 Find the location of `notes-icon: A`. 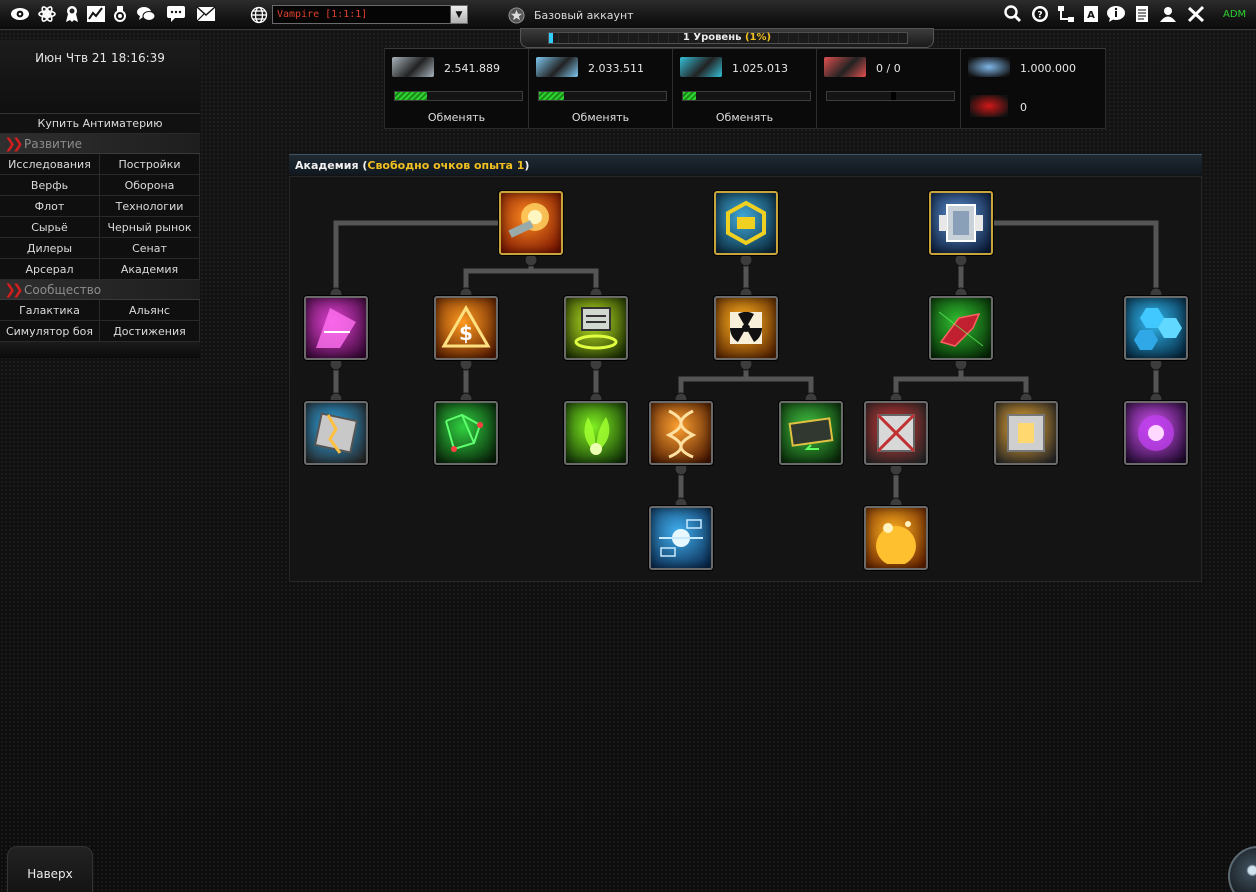

notes-icon: A is located at coordinates (1091, 14).